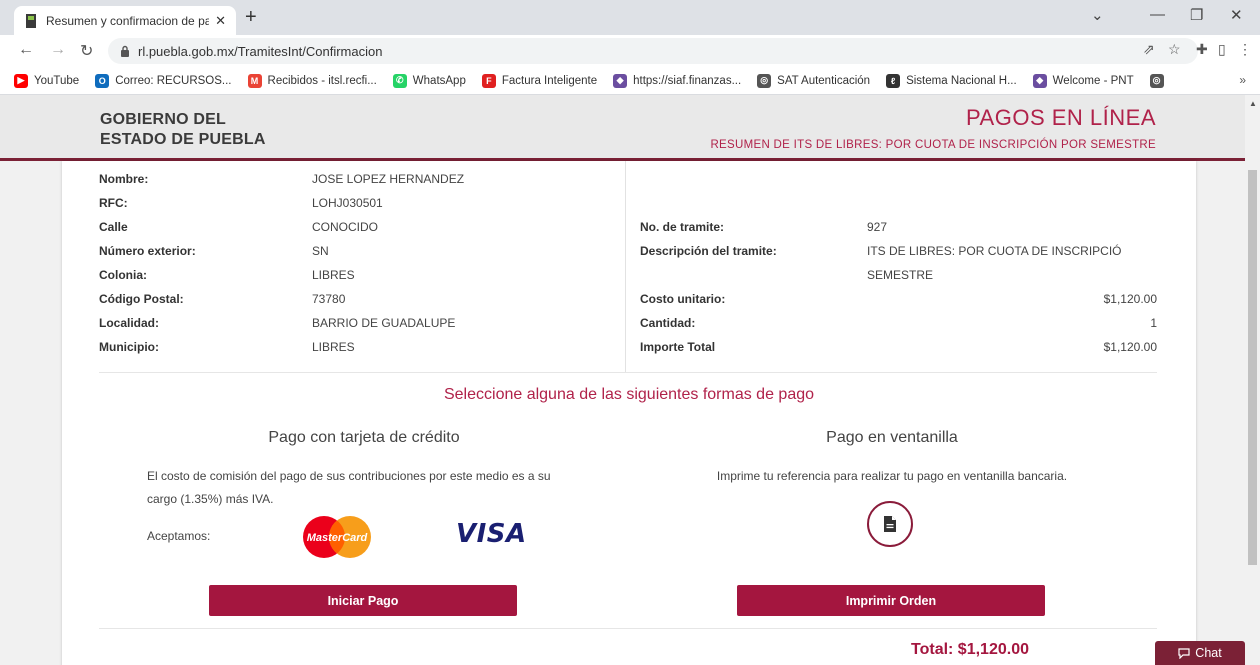 The image size is (1260, 665). What do you see at coordinates (824, 80) in the screenshot?
I see `bookmark-label: SAT Autenticación` at bounding box center [824, 80].